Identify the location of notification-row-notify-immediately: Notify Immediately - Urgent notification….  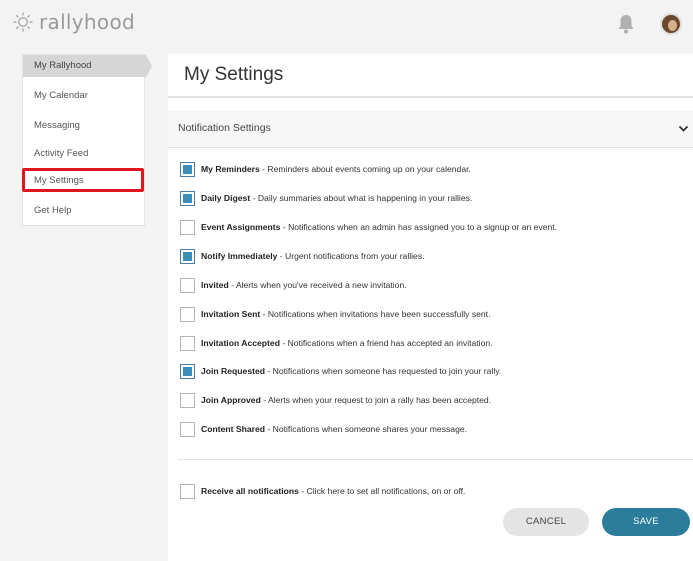
(302, 256).